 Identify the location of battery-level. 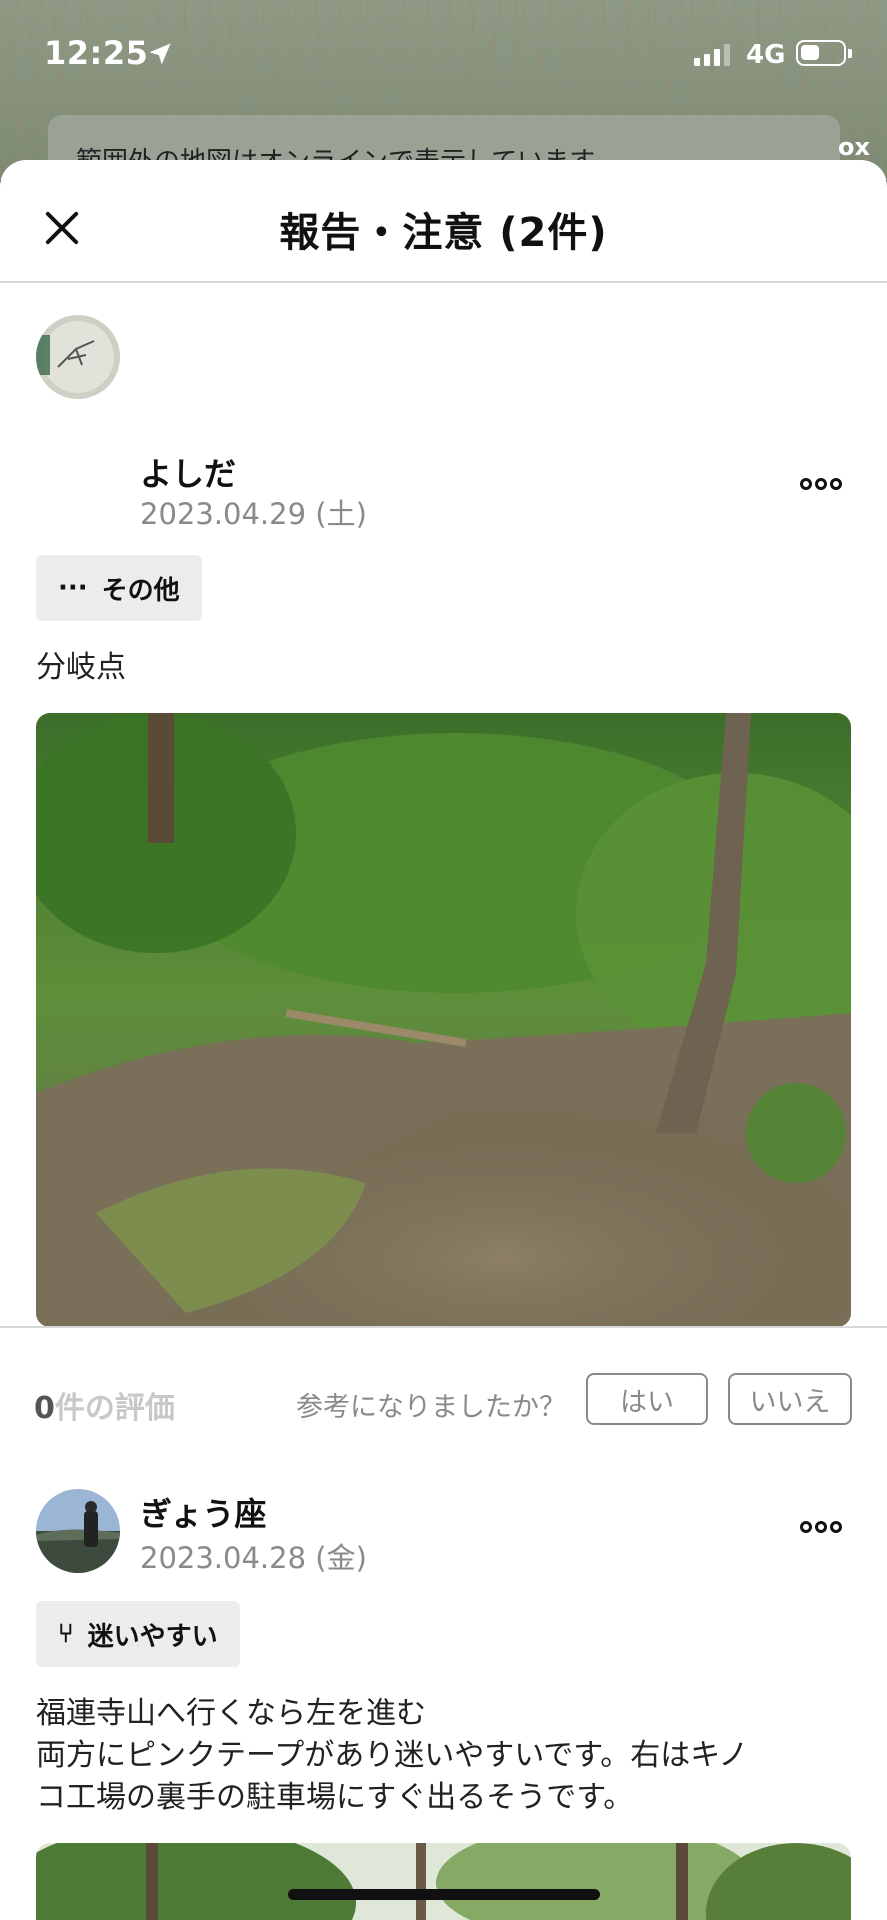
(810, 52).